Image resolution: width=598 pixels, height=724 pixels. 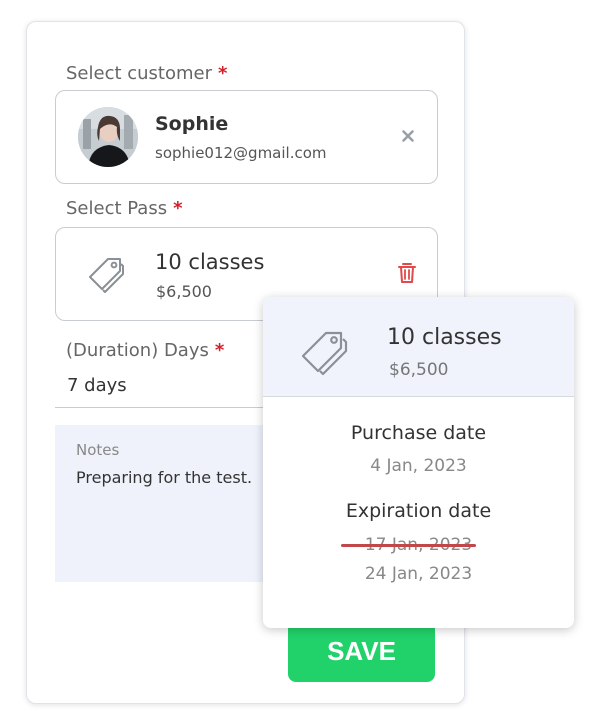 What do you see at coordinates (246, 137) in the screenshot?
I see `customer-select: Sophie sophie012@gmail.com` at bounding box center [246, 137].